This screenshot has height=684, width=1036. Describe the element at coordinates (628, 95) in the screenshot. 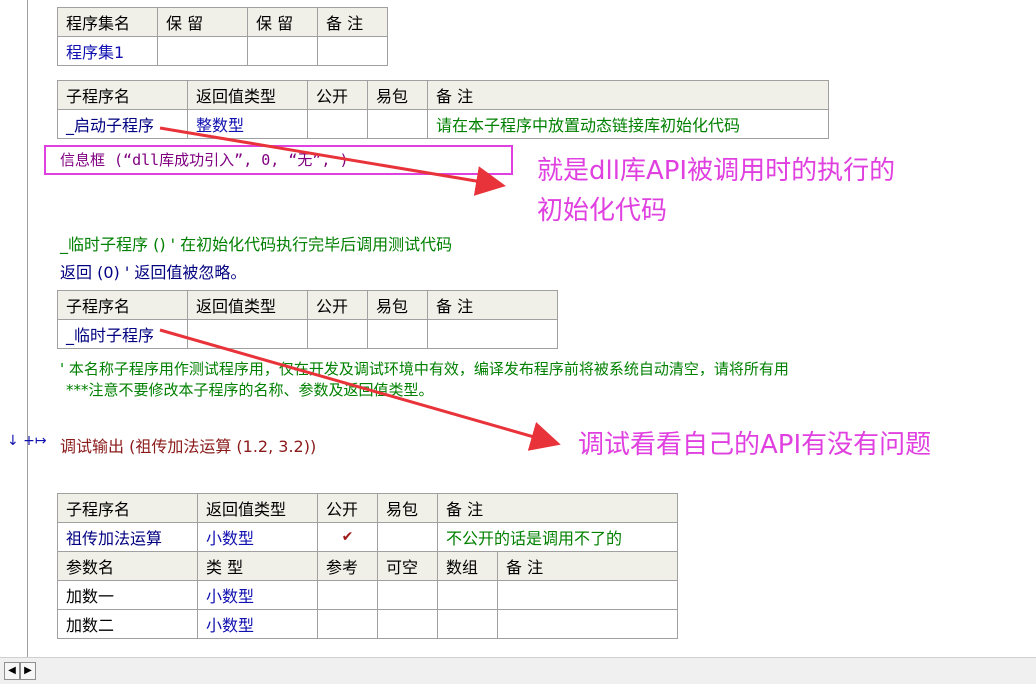

I see `startup-header-remark: 备 注` at that location.